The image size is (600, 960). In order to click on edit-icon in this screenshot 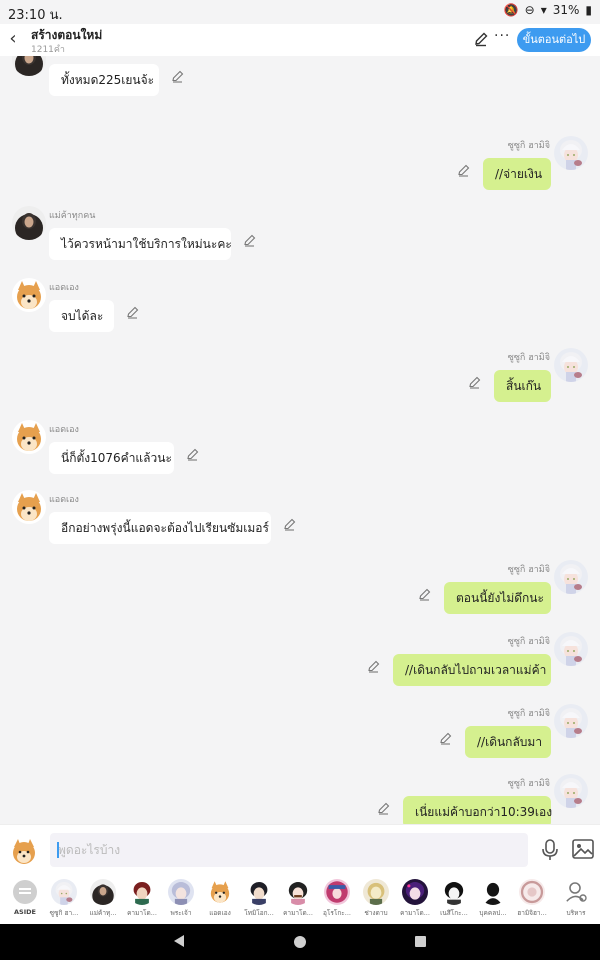, I will do `click(481, 39)`.